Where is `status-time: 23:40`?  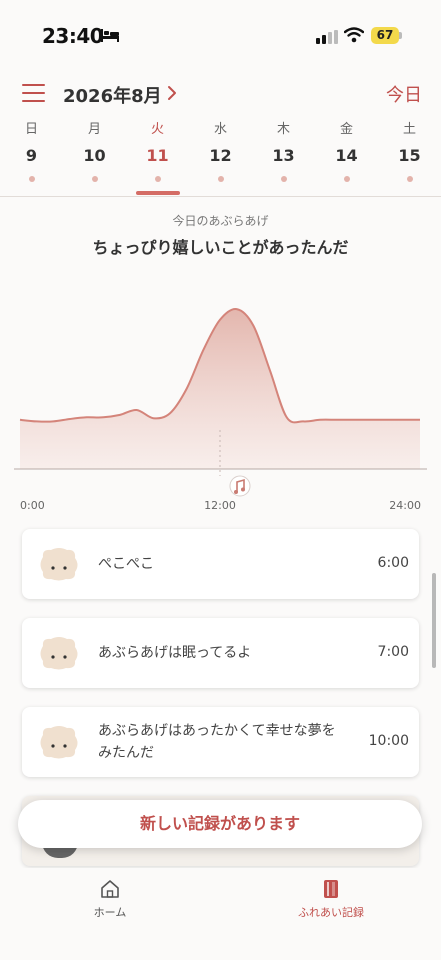
status-time: 23:40 is located at coordinates (73, 36).